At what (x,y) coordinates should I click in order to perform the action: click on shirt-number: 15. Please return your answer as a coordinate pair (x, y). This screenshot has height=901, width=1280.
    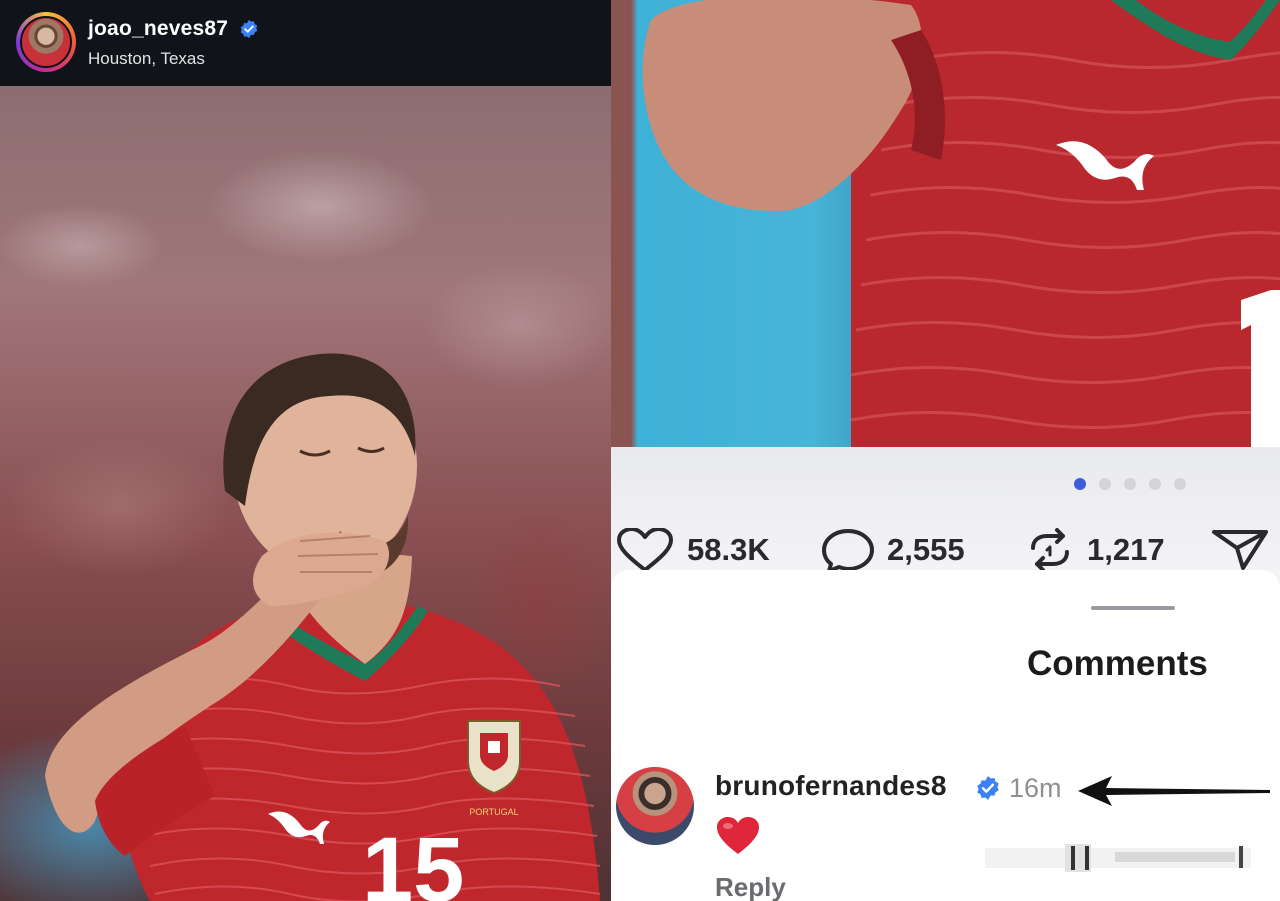
    Looking at the image, I should click on (413, 860).